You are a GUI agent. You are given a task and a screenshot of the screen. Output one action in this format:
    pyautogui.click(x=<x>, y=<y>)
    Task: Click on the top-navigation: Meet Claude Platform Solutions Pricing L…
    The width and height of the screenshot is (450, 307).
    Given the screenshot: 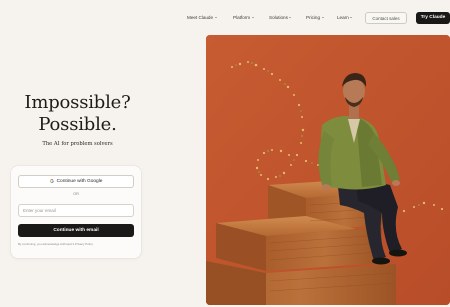 What is the action you would take?
    pyautogui.click(x=318, y=19)
    